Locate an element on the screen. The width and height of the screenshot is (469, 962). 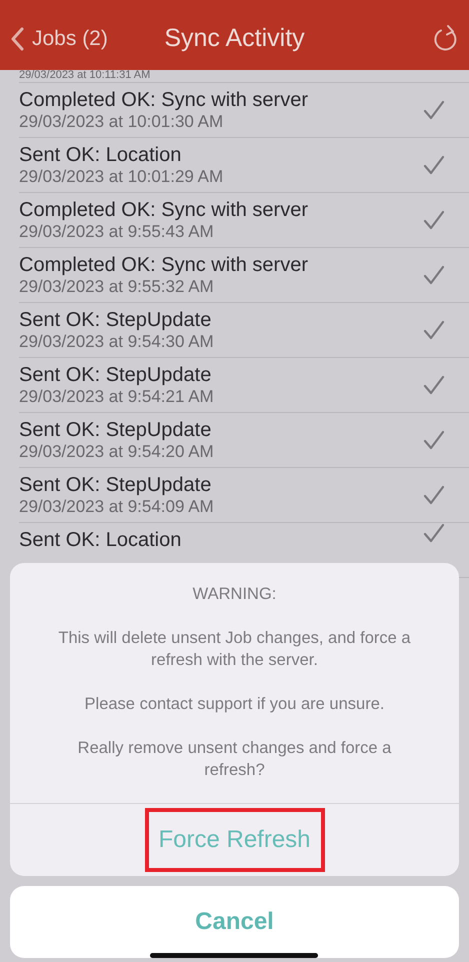
activity-date: 29/03/2023 at 9:54:30 AM is located at coordinates (117, 342).